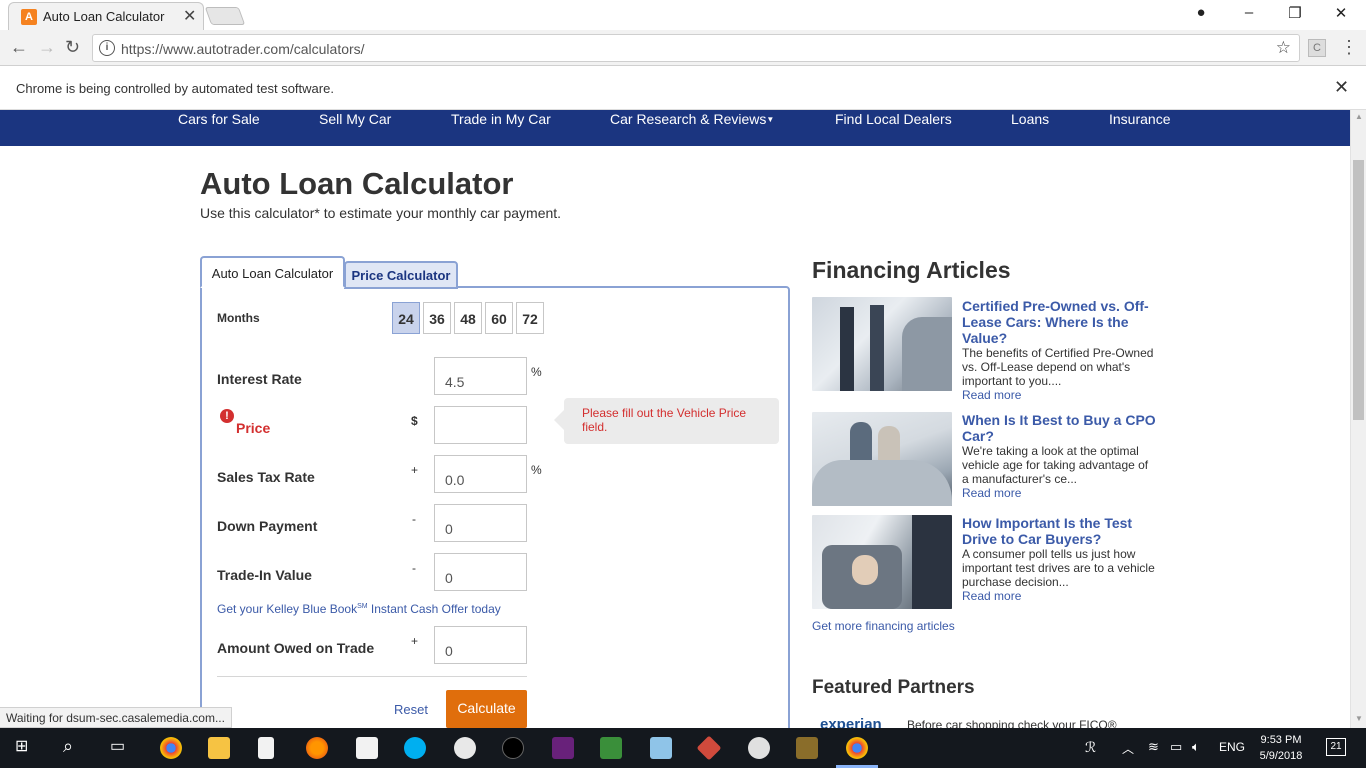 This screenshot has height=768, width=1366. Describe the element at coordinates (501, 119) in the screenshot. I see `nav-trade-in-my-car: Trade in My Car` at that location.